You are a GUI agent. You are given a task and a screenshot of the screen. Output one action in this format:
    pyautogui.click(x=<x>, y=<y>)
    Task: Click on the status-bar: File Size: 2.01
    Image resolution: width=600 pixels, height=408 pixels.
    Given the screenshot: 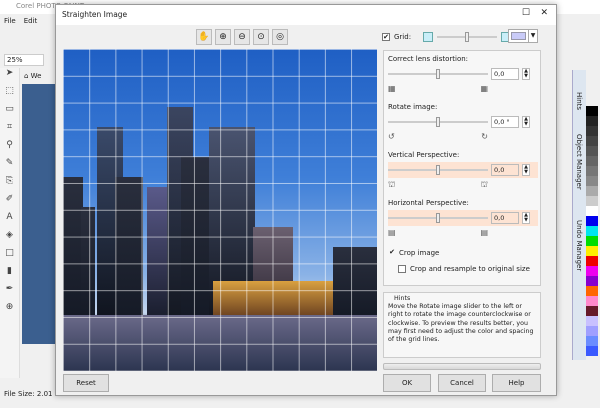 What is the action you would take?
    pyautogui.click(x=28, y=394)
    